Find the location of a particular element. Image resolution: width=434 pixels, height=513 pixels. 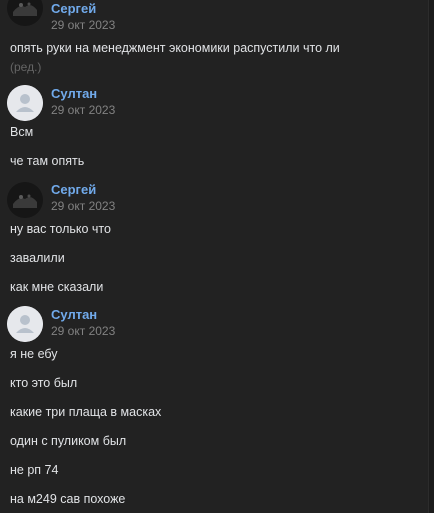

message-text: завалили is located at coordinates (37, 258).